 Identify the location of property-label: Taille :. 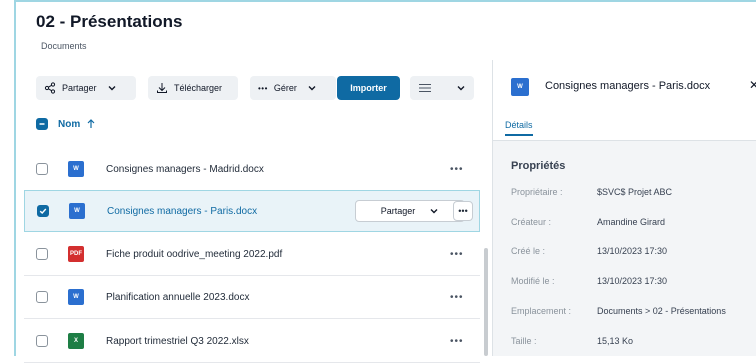
(524, 341).